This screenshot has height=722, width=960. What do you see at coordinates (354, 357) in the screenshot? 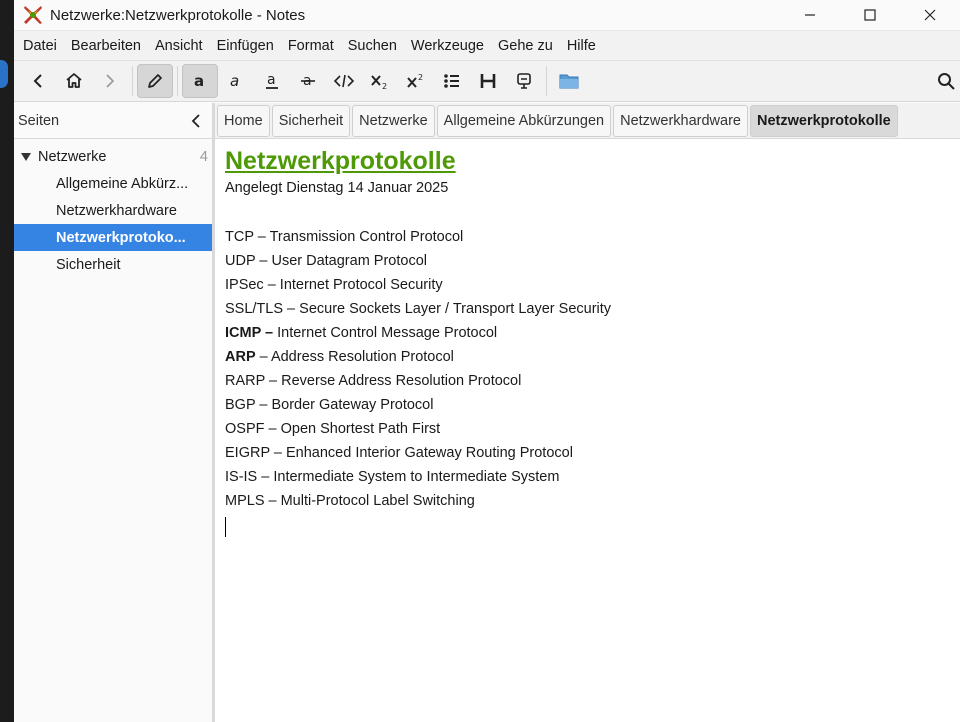
I see `line-text: – Address Resolution Protocol` at bounding box center [354, 357].